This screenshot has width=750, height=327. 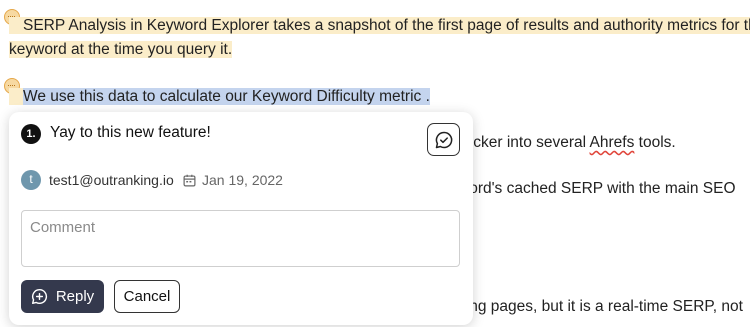 What do you see at coordinates (121, 49) in the screenshot?
I see `paragraph-1-line-2: keyword at the time you query it.` at bounding box center [121, 49].